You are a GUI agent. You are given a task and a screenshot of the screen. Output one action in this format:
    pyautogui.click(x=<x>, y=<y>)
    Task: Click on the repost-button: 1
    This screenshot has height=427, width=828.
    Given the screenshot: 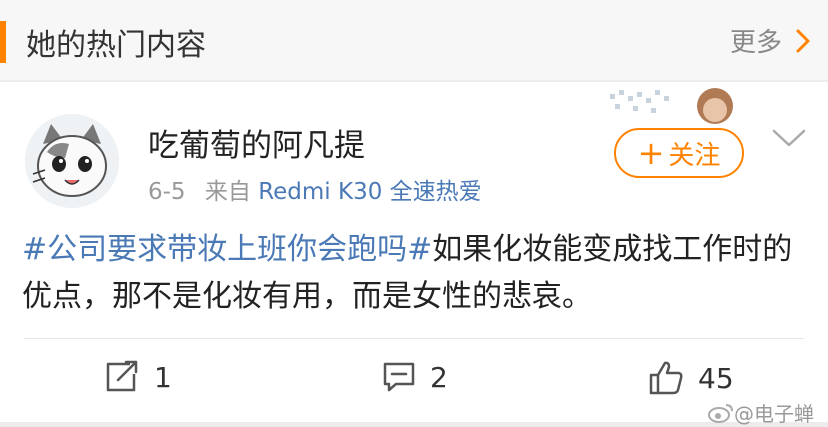 What is the action you would take?
    pyautogui.click(x=138, y=377)
    